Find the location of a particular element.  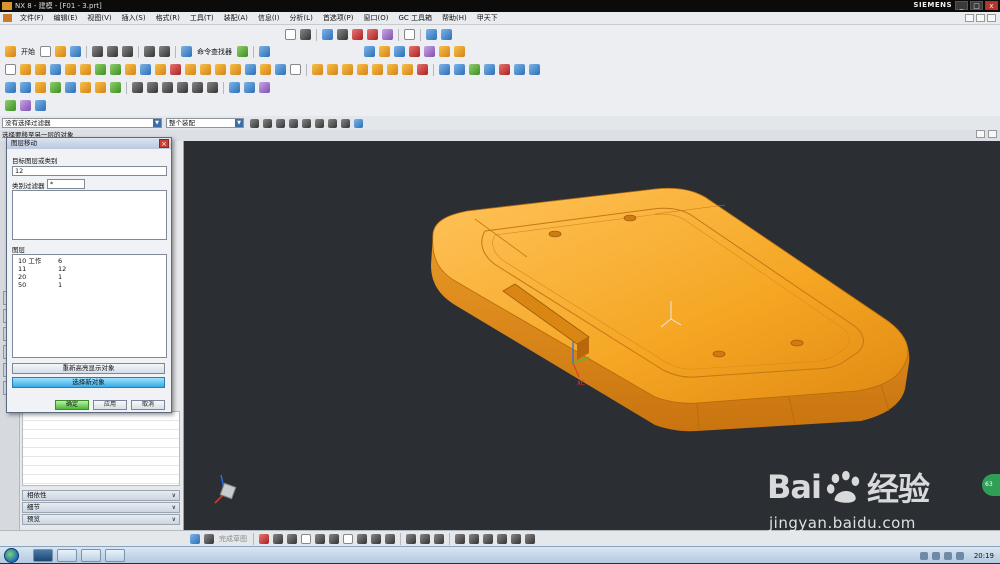

n-sided-surface-icon is located at coordinates (489, 69).